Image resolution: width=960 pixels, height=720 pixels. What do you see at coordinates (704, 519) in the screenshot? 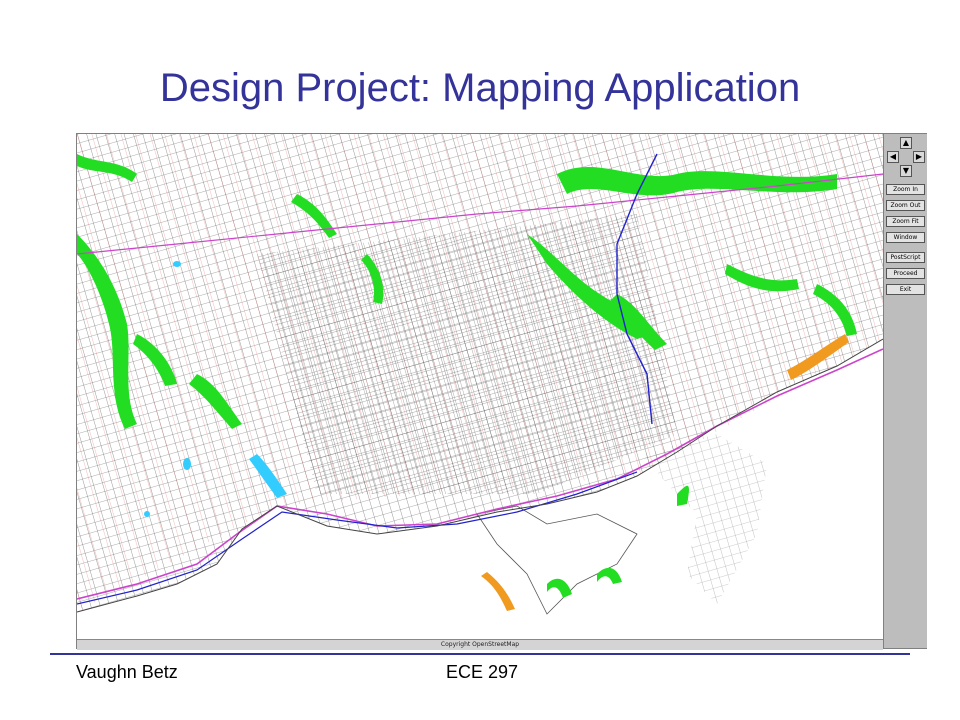
I see `port-lands` at bounding box center [704, 519].